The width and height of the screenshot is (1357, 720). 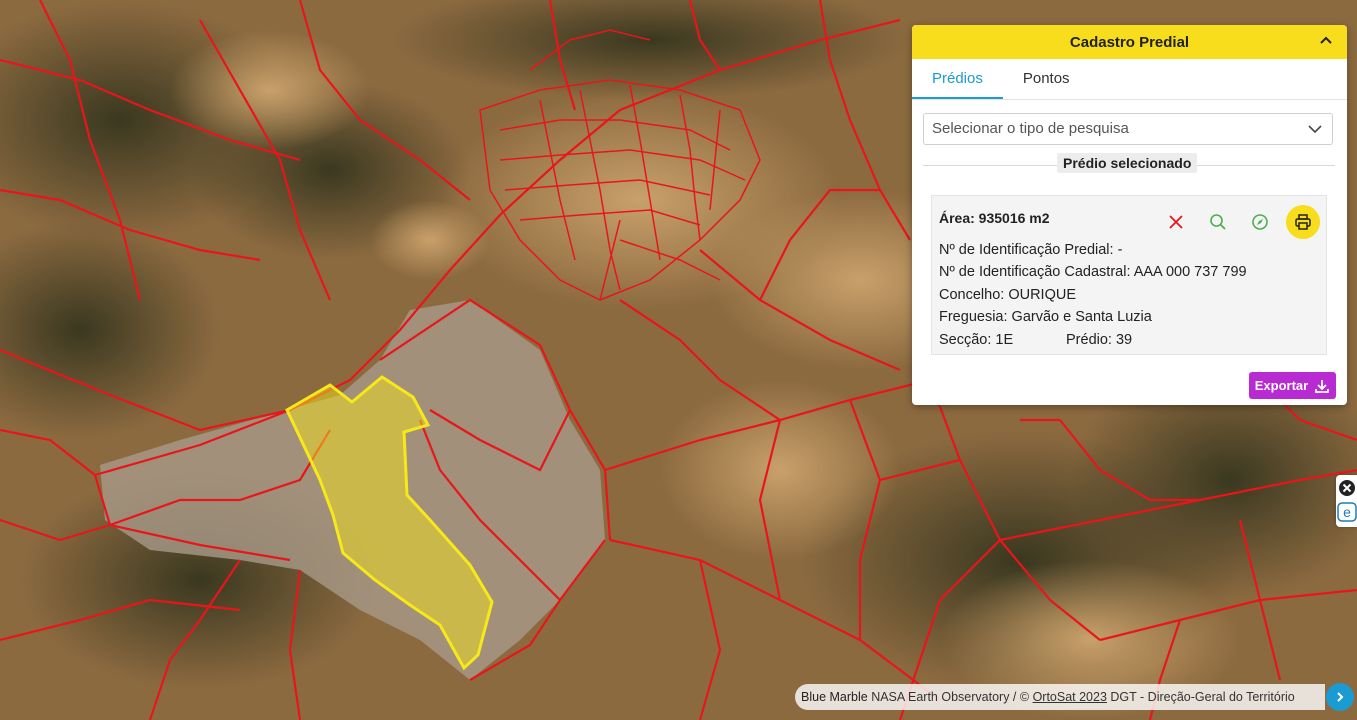 I want to click on panel-header: Cadastro Predial, so click(x=1129, y=42).